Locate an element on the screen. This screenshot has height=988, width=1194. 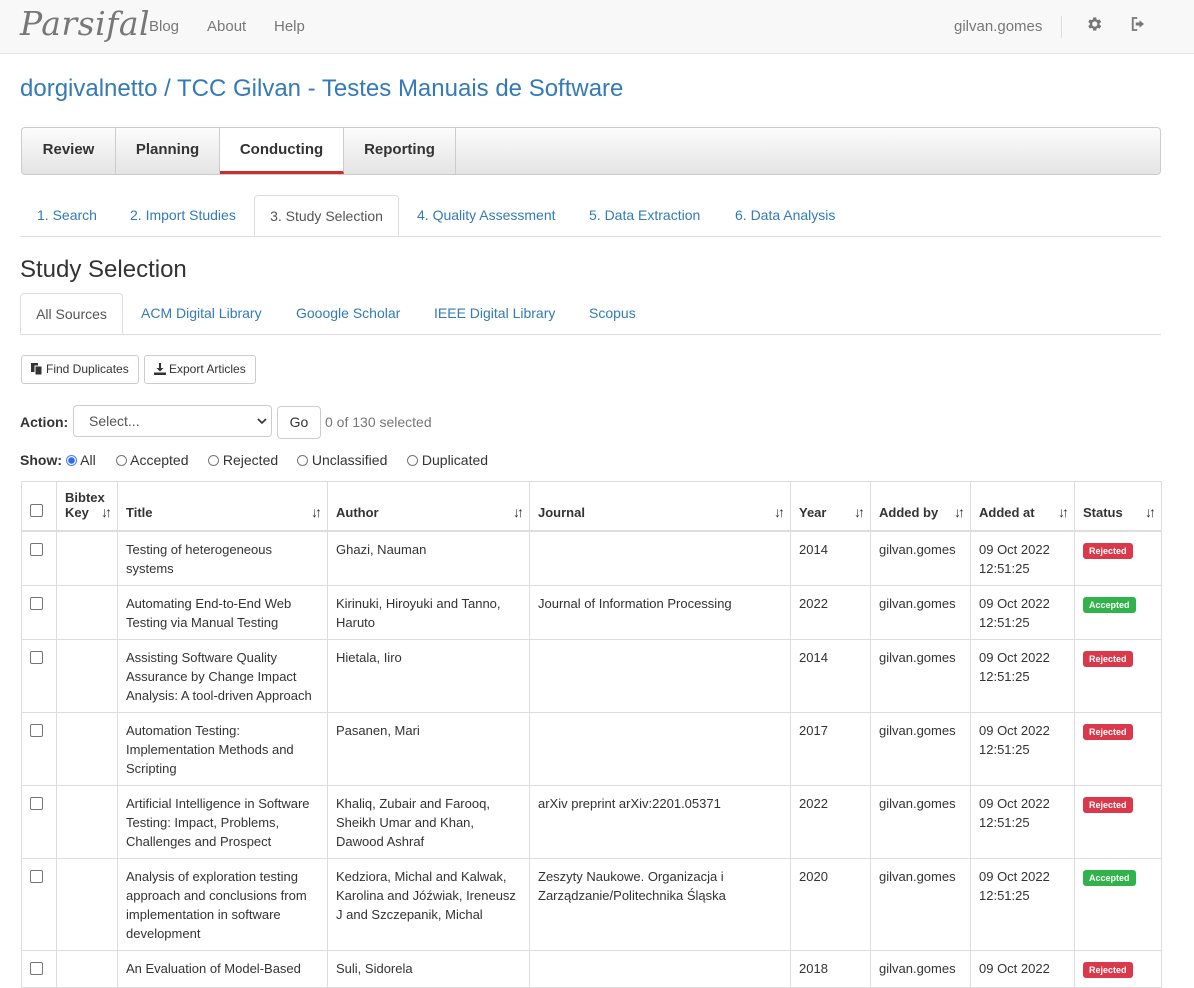
col-author: Author ↓↑ is located at coordinates (428, 506).